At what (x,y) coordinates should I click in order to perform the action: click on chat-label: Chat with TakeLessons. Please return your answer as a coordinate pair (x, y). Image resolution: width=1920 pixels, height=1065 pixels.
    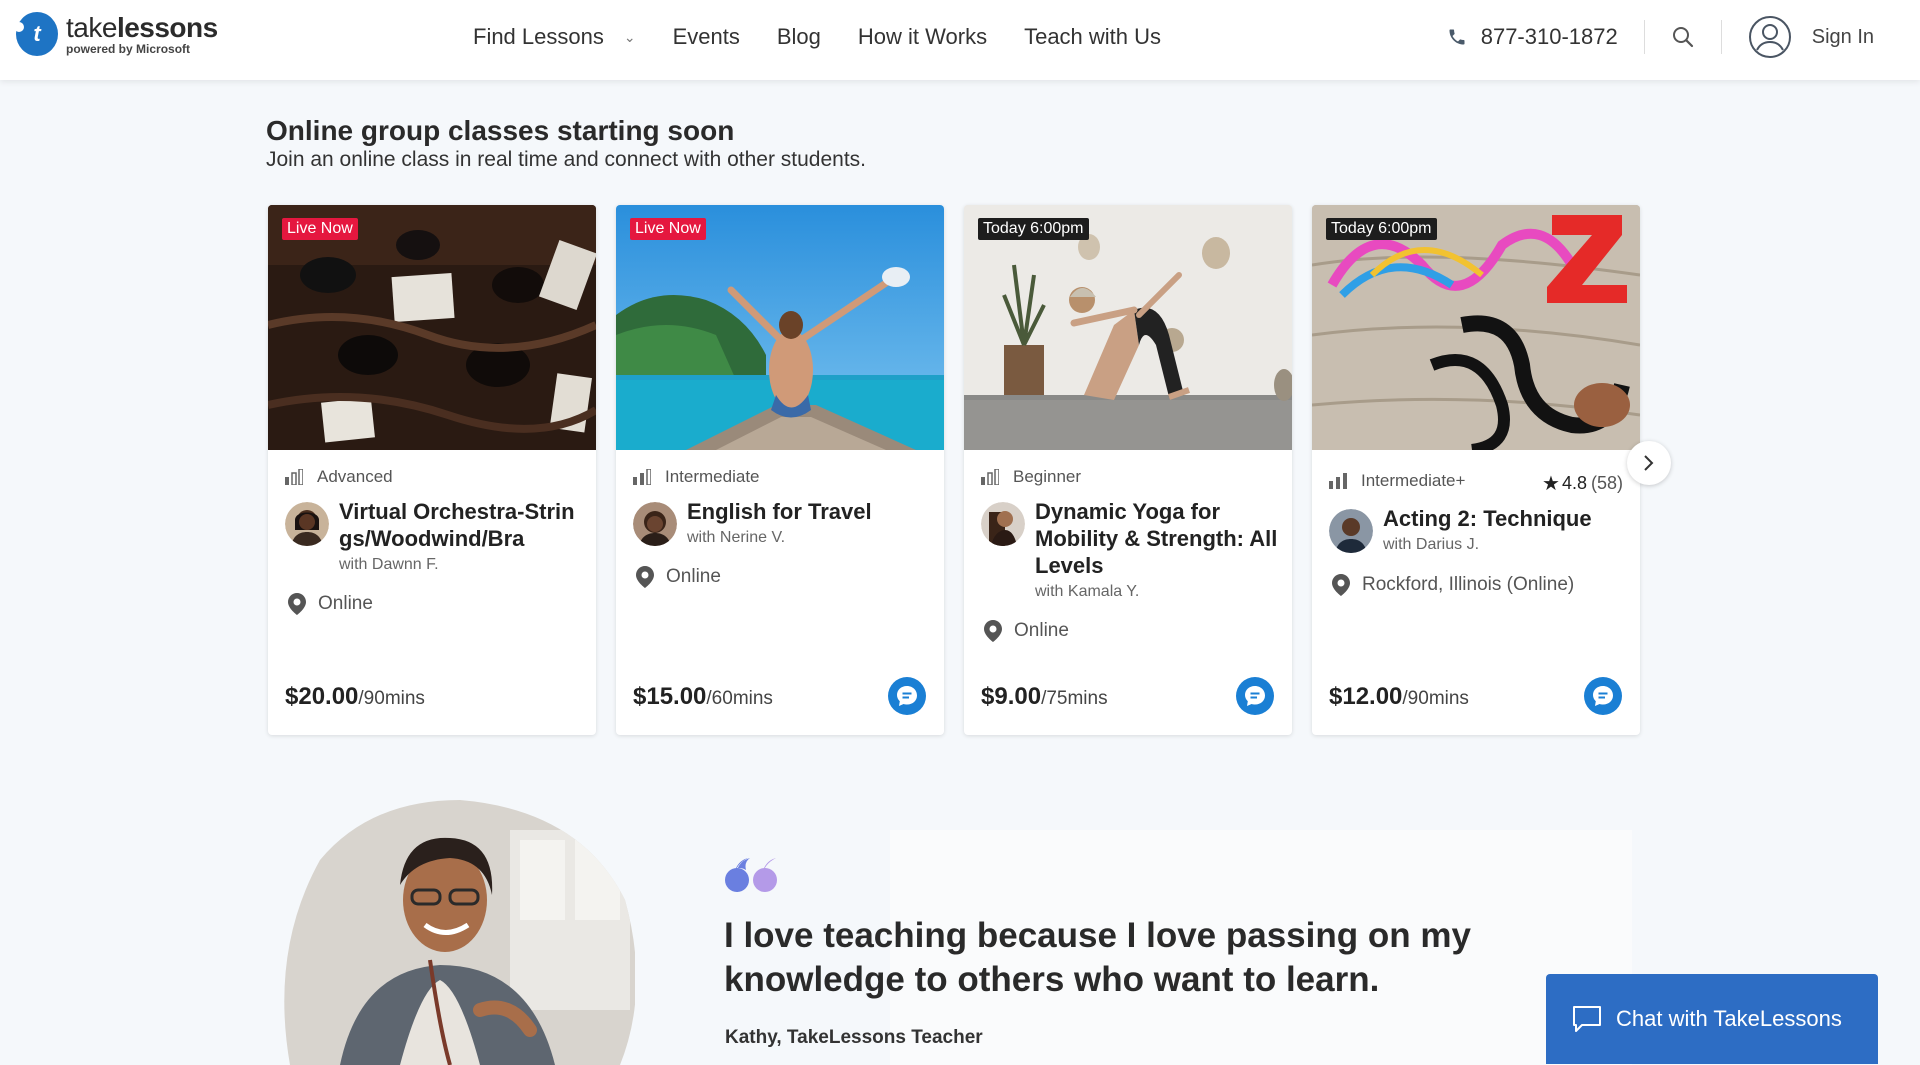
    Looking at the image, I should click on (1729, 1018).